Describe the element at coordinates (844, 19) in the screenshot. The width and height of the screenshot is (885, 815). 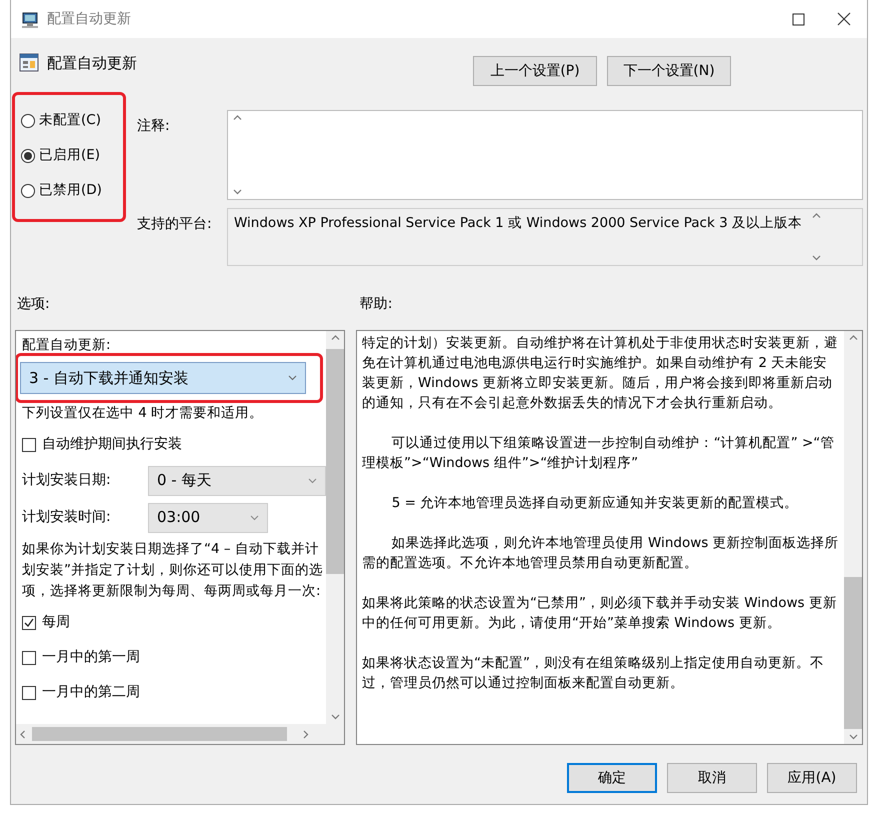
I see `close-icon` at that location.